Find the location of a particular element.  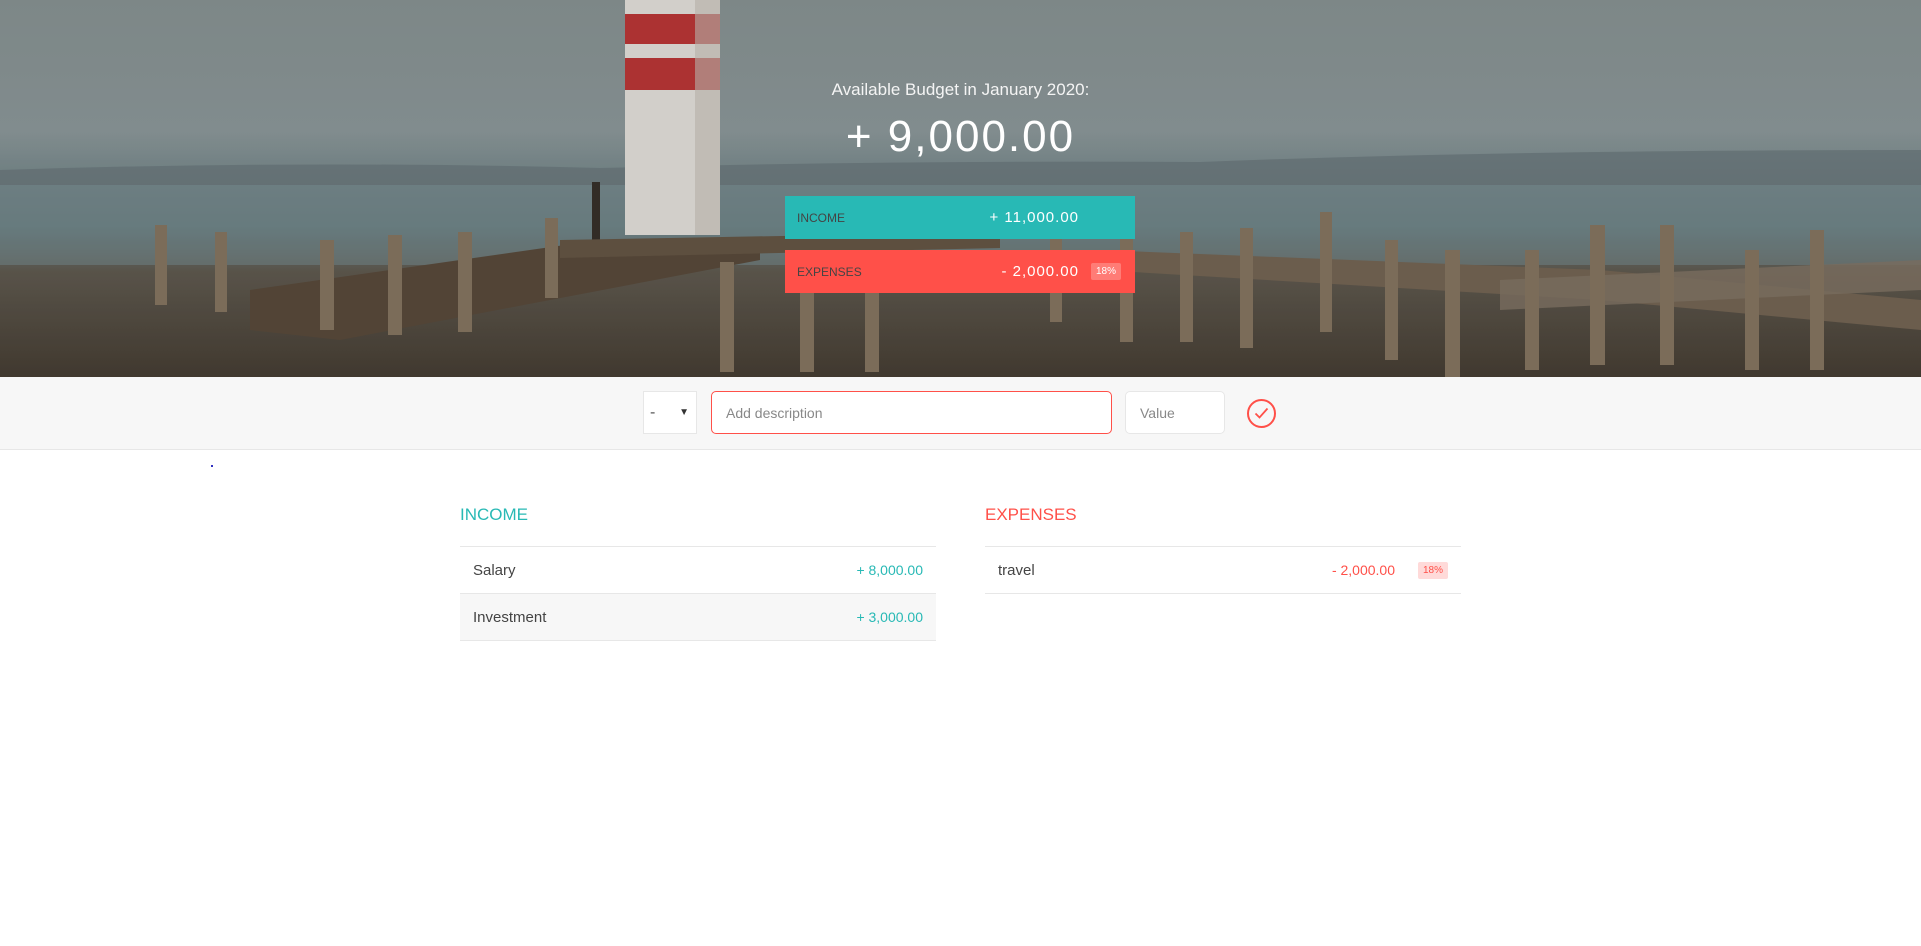

income-item: Investment + 3,000.00 is located at coordinates (698, 617).